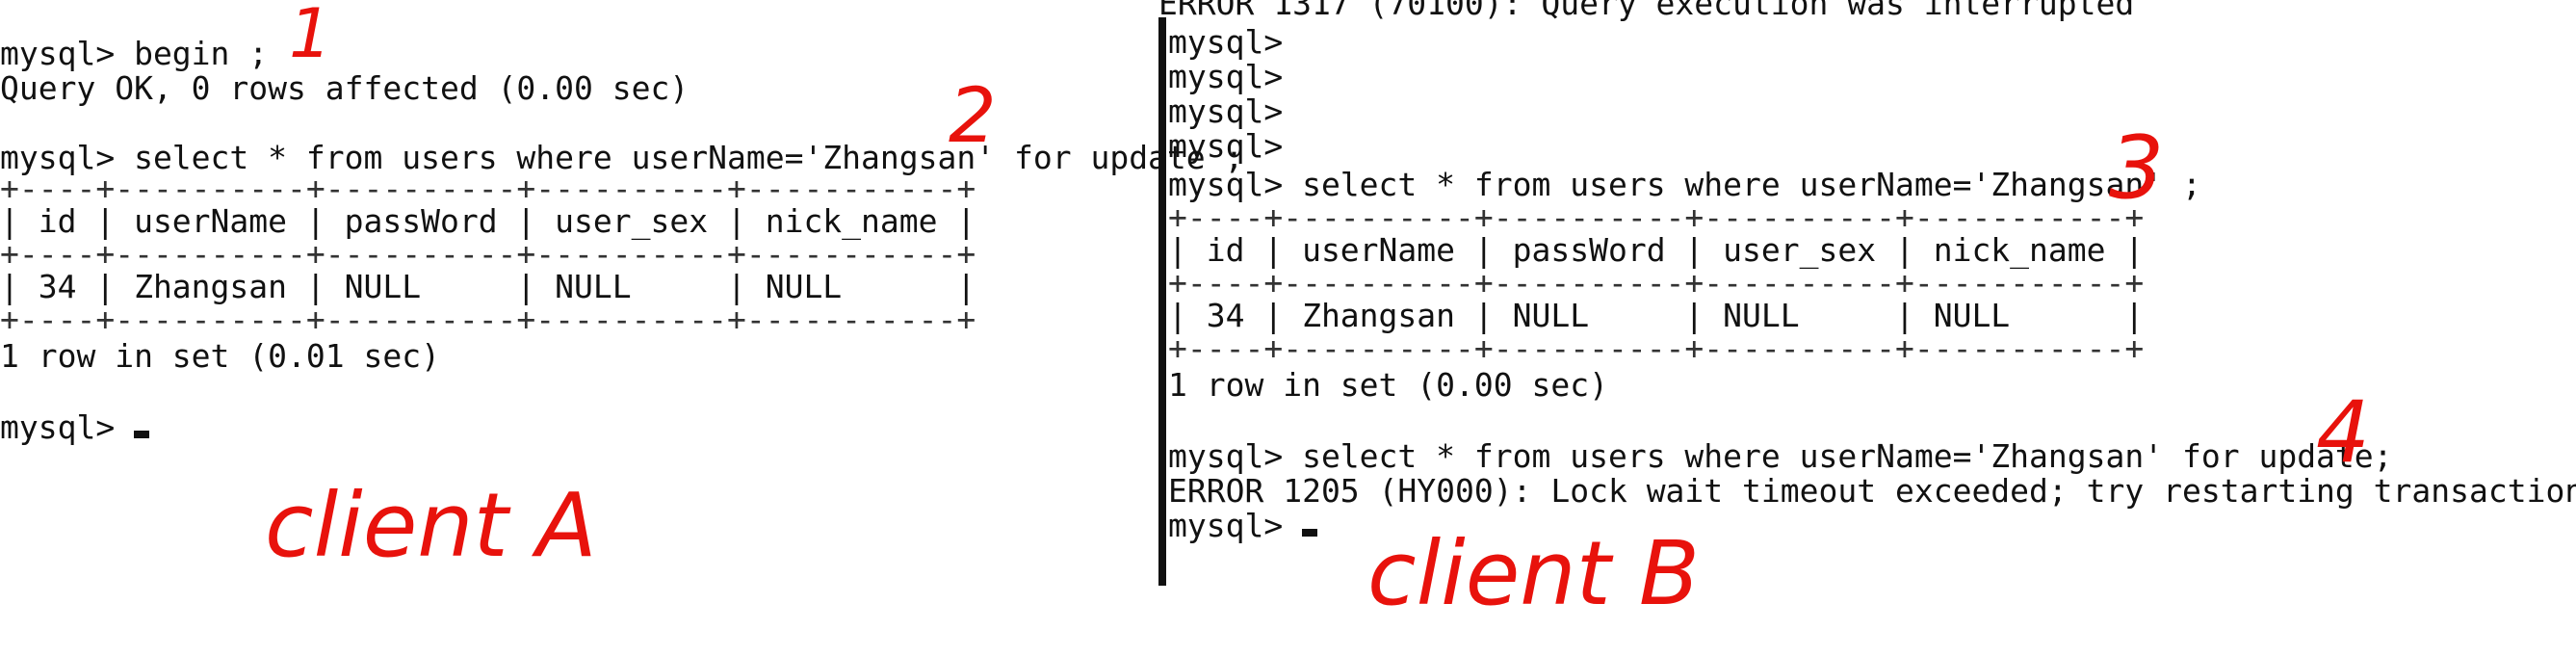 The width and height of the screenshot is (2576, 656). I want to click on annotation-step-3: 3, so click(2137, 168).